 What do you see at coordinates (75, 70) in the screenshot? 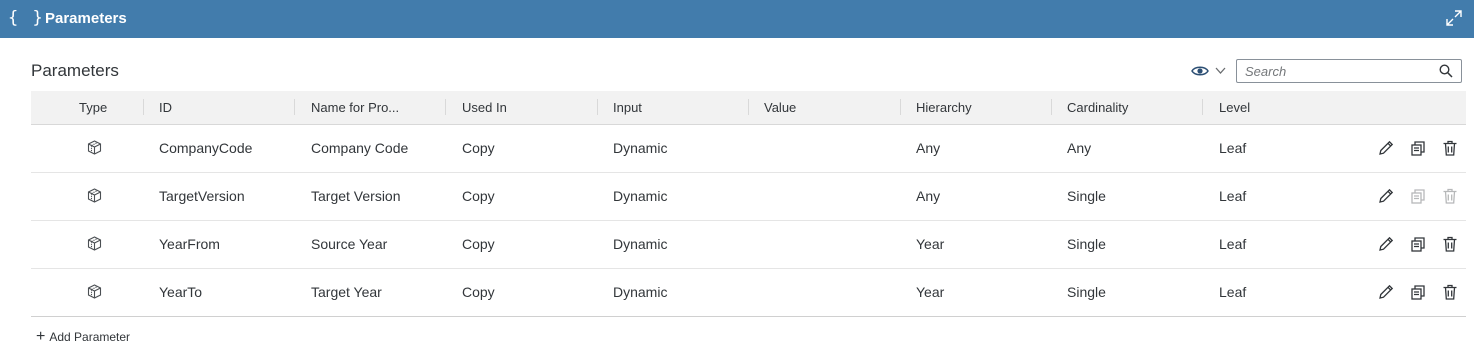
I see `section-title: Parameters` at bounding box center [75, 70].